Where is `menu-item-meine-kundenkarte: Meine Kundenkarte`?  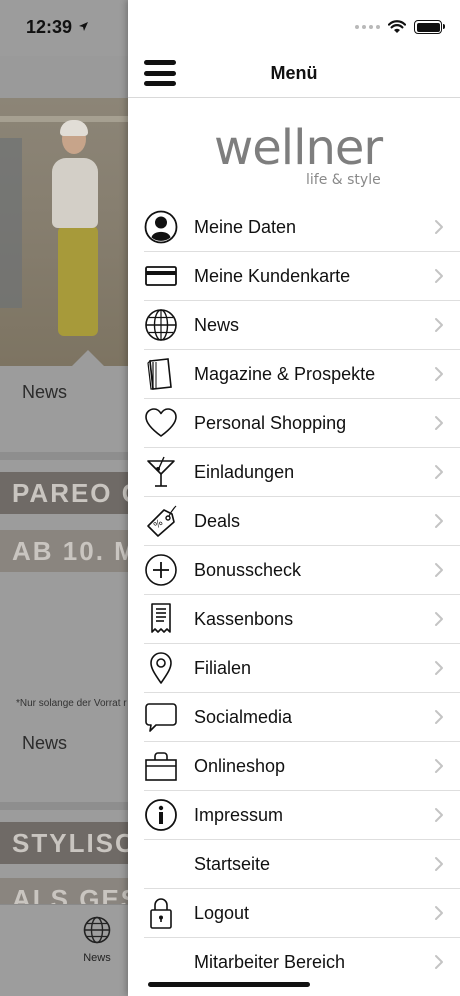 menu-item-meine-kundenkarte: Meine Kundenkarte is located at coordinates (302, 276).